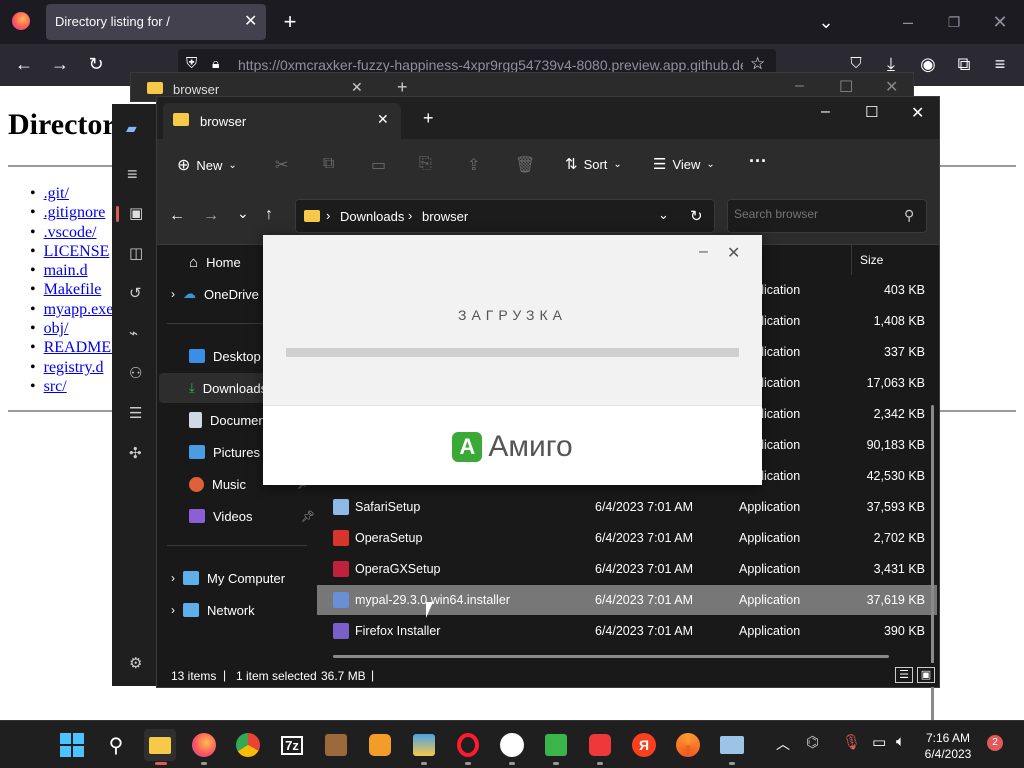  I want to click on directory-link: obj/, so click(56, 328).